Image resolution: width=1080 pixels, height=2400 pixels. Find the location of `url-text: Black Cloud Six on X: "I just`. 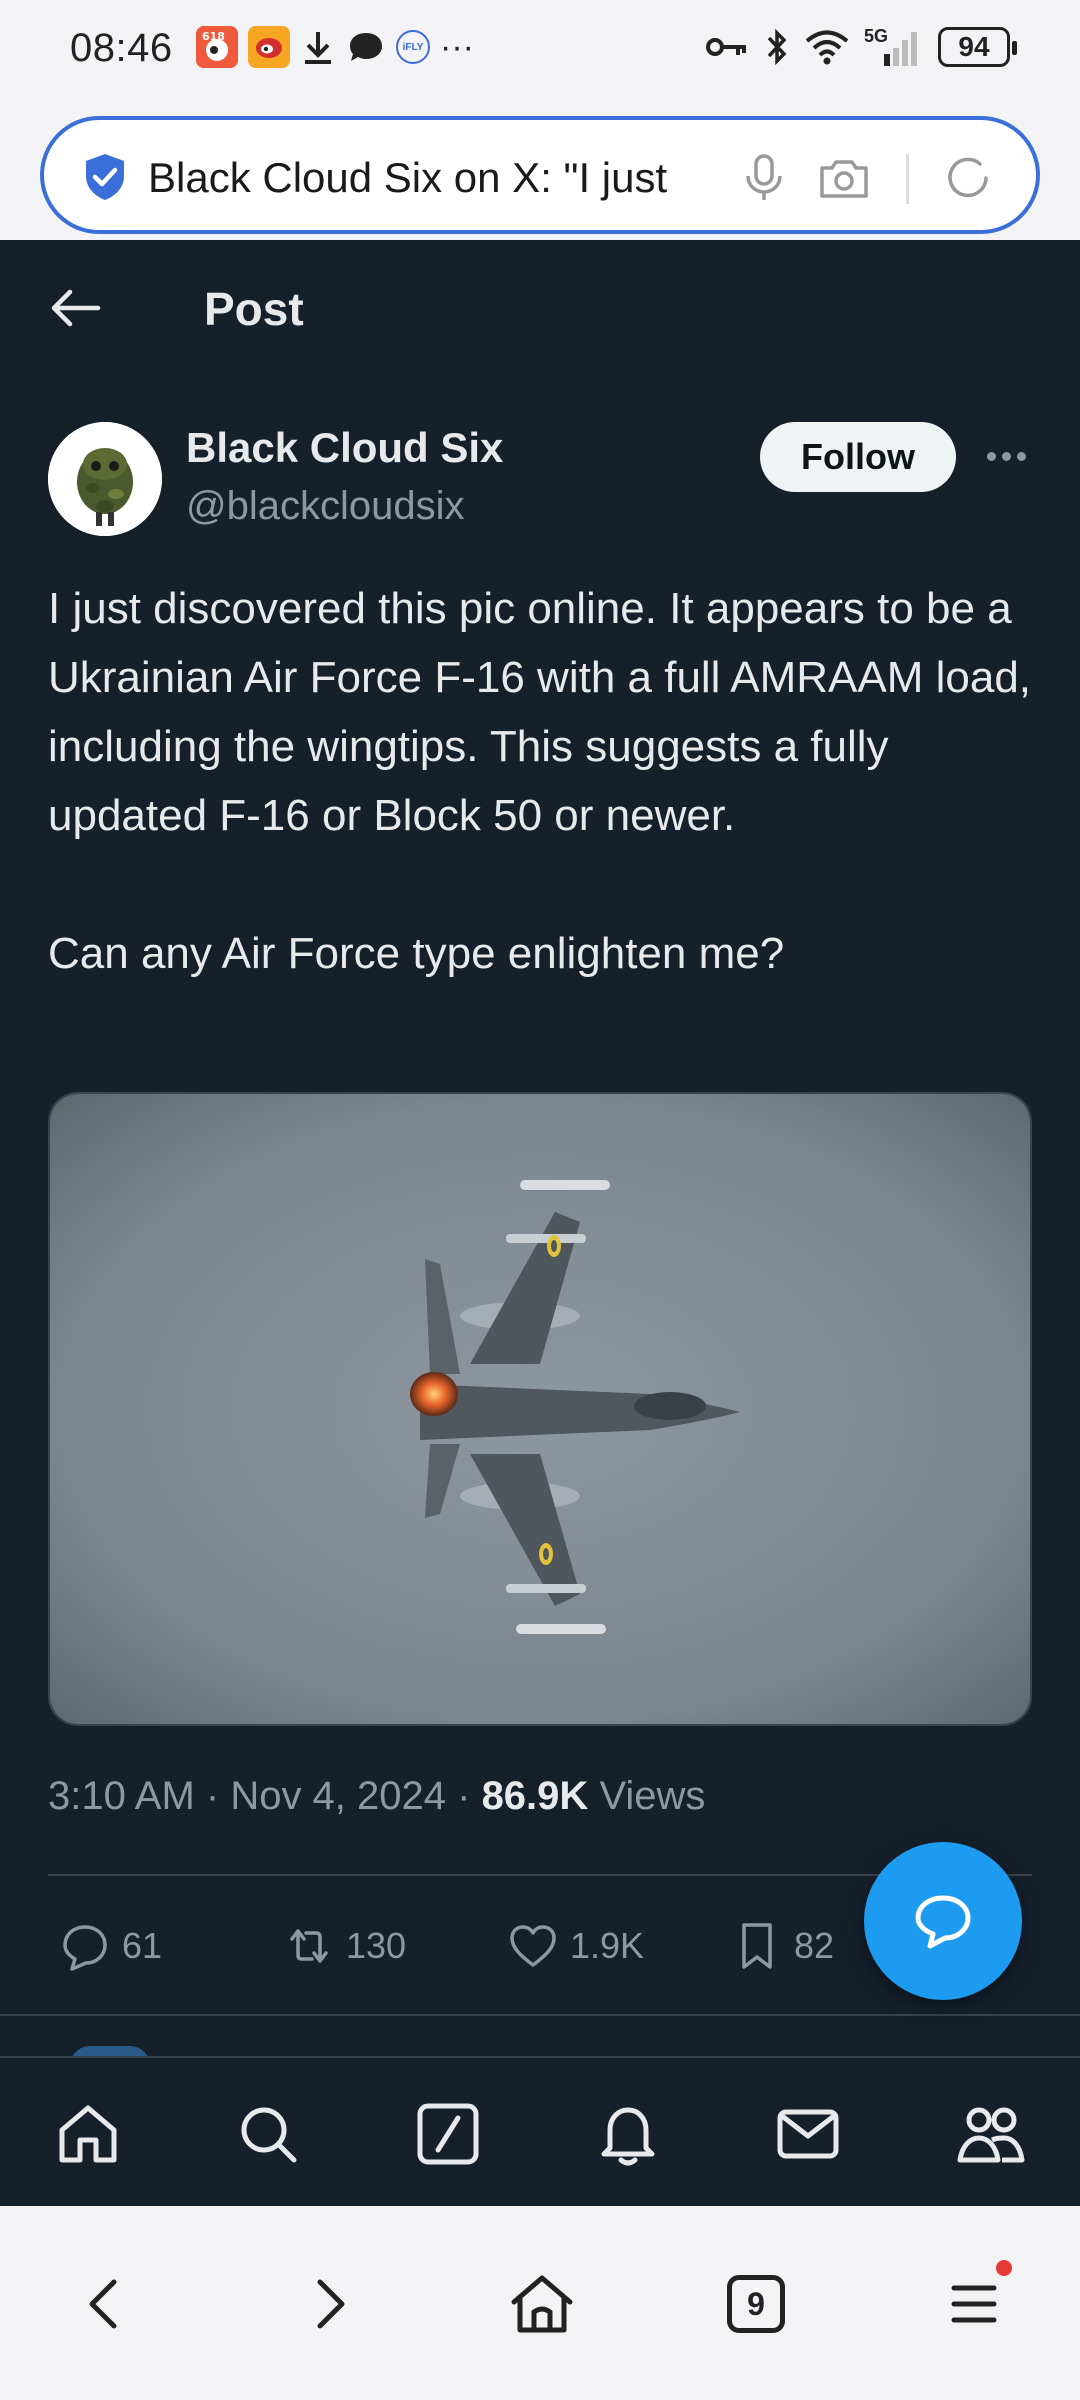

url-text: Black Cloud Six on X: "I just is located at coordinates (433, 178).